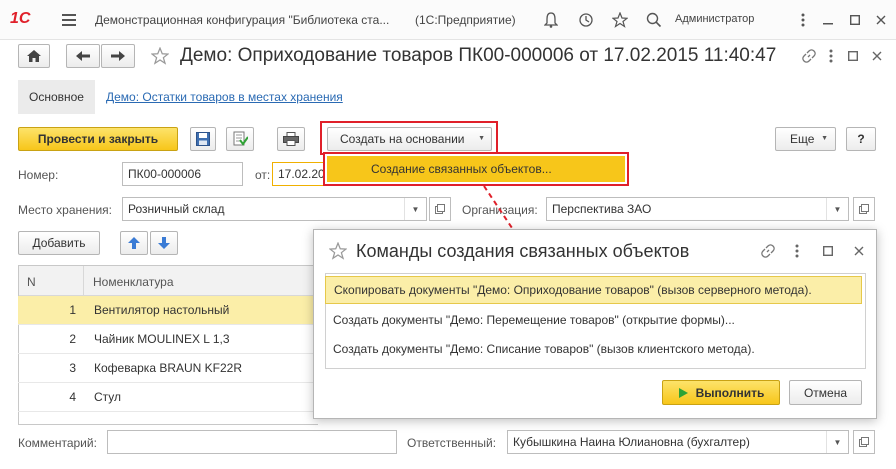  What do you see at coordinates (224, 97) in the screenshot?
I see `nav-link-stock: Демо: Остатки товаров в местах хранения` at bounding box center [224, 97].